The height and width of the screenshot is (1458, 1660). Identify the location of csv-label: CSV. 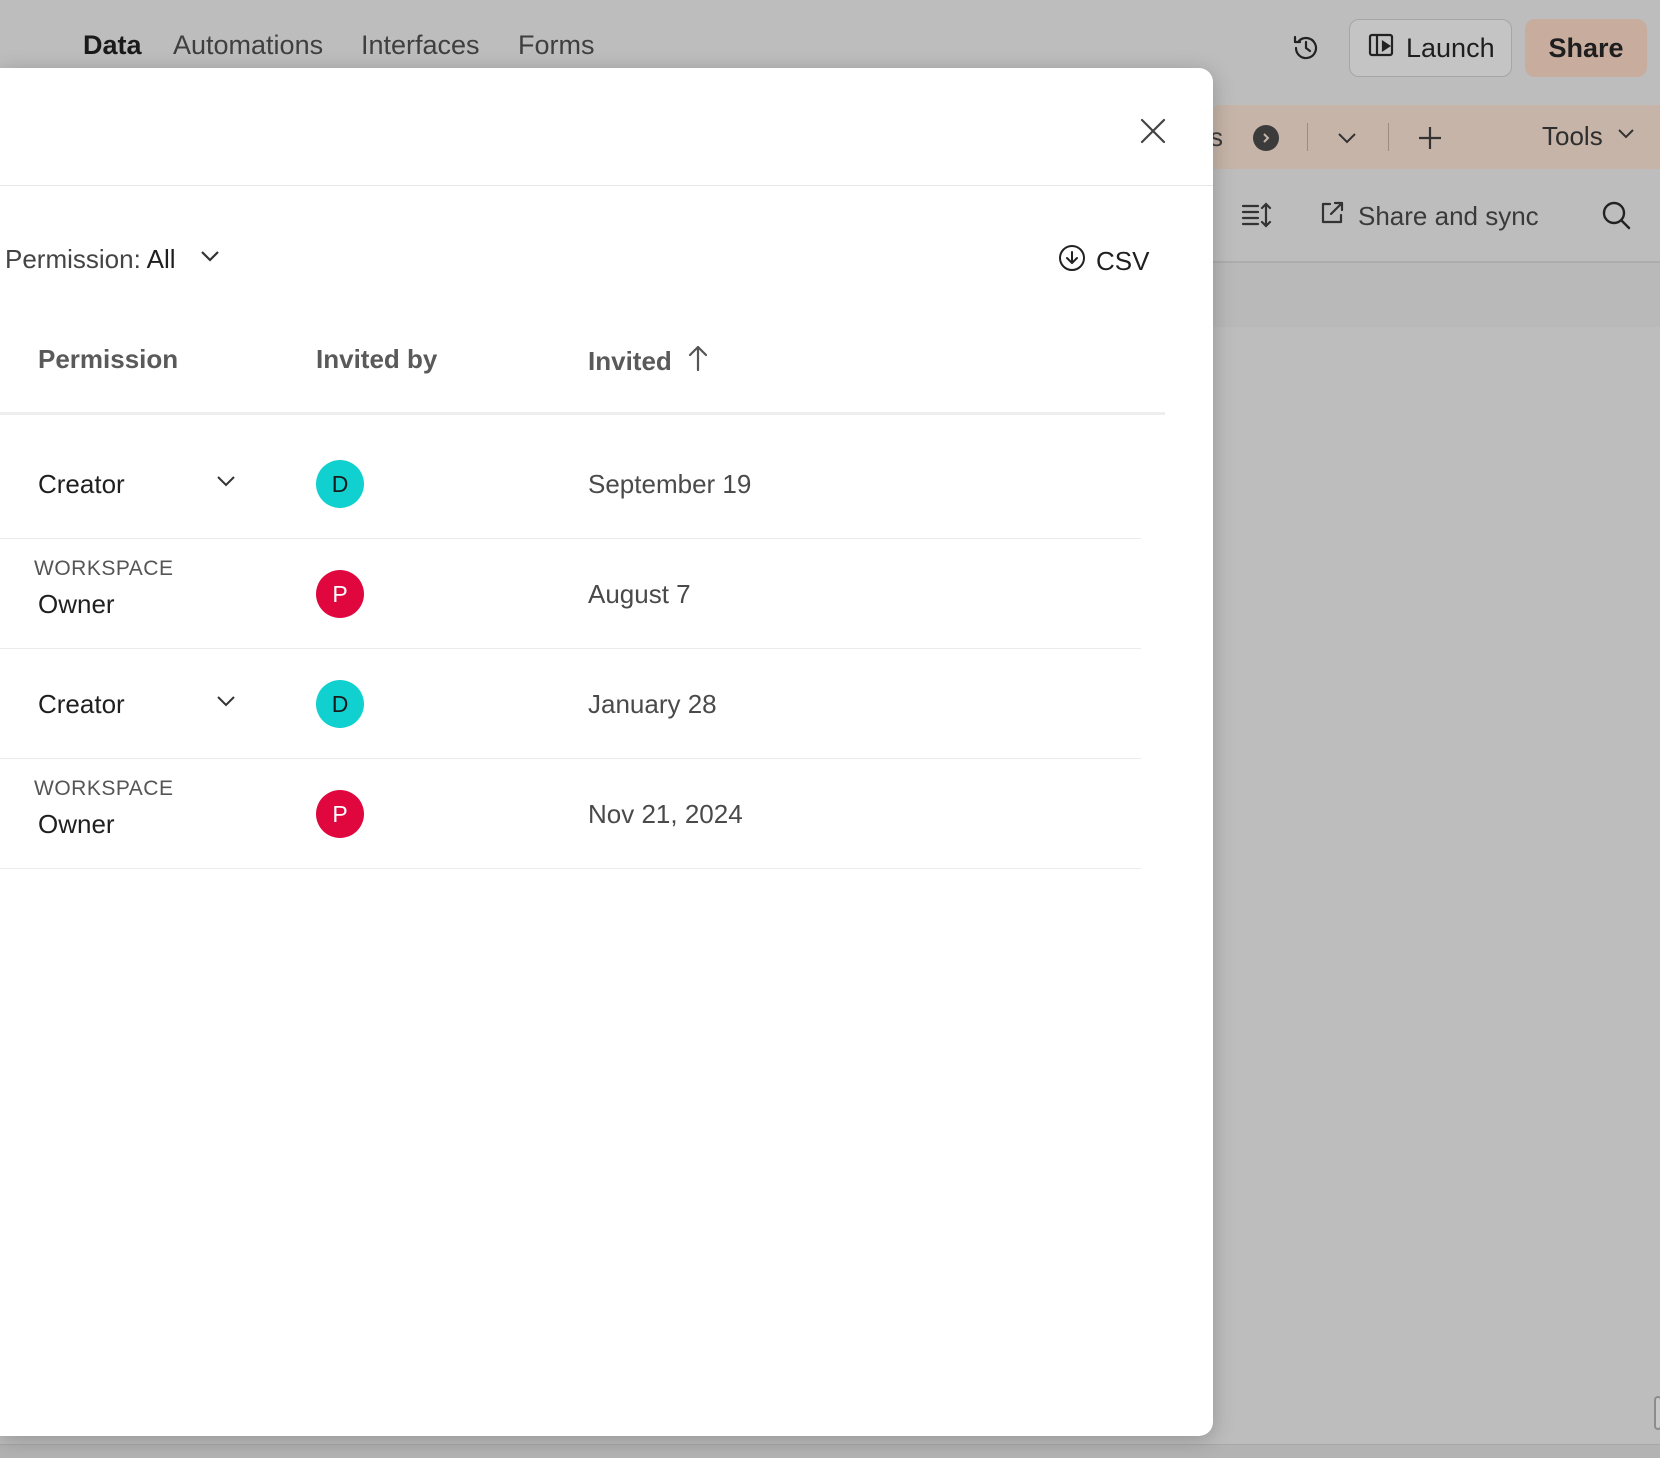
(1123, 261).